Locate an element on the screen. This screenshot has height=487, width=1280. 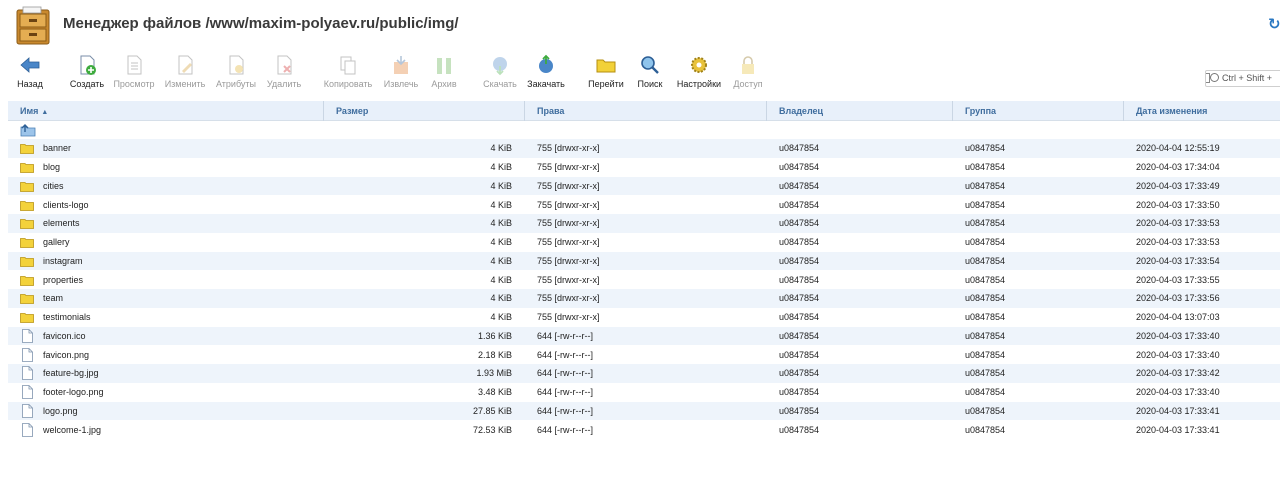
archive-button: Архив is located at coordinates (444, 74).